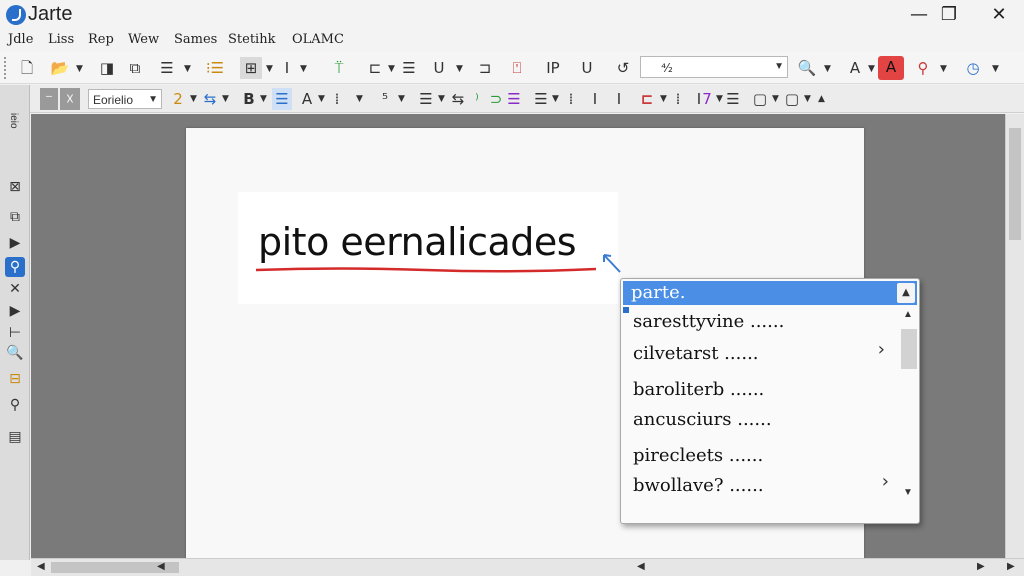 This screenshot has width=1024, height=576. Describe the element at coordinates (70, 99) in the screenshot. I see `clear-format-icon: ☓` at that location.